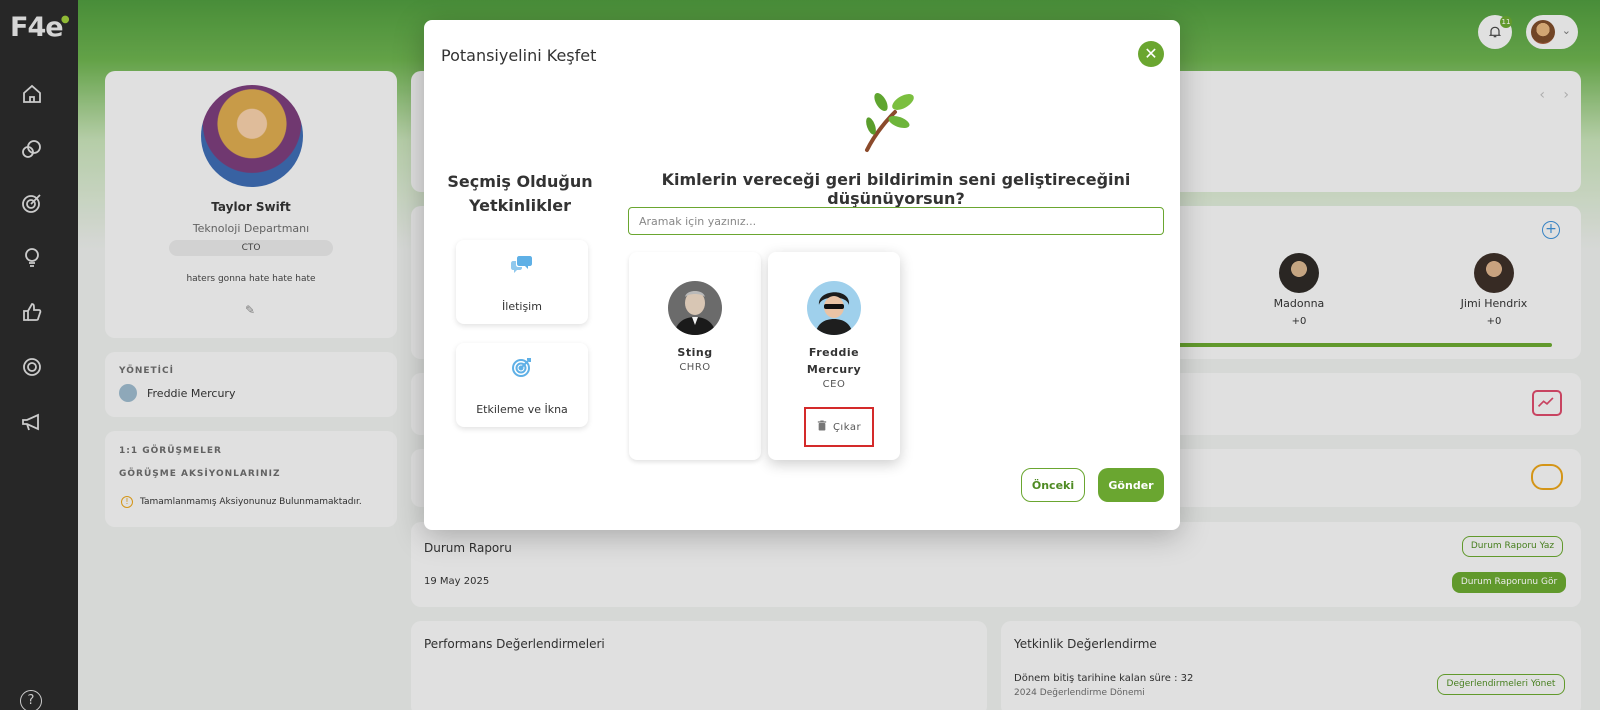 The width and height of the screenshot is (1600, 710). I want to click on person-role: CHRO, so click(695, 367).